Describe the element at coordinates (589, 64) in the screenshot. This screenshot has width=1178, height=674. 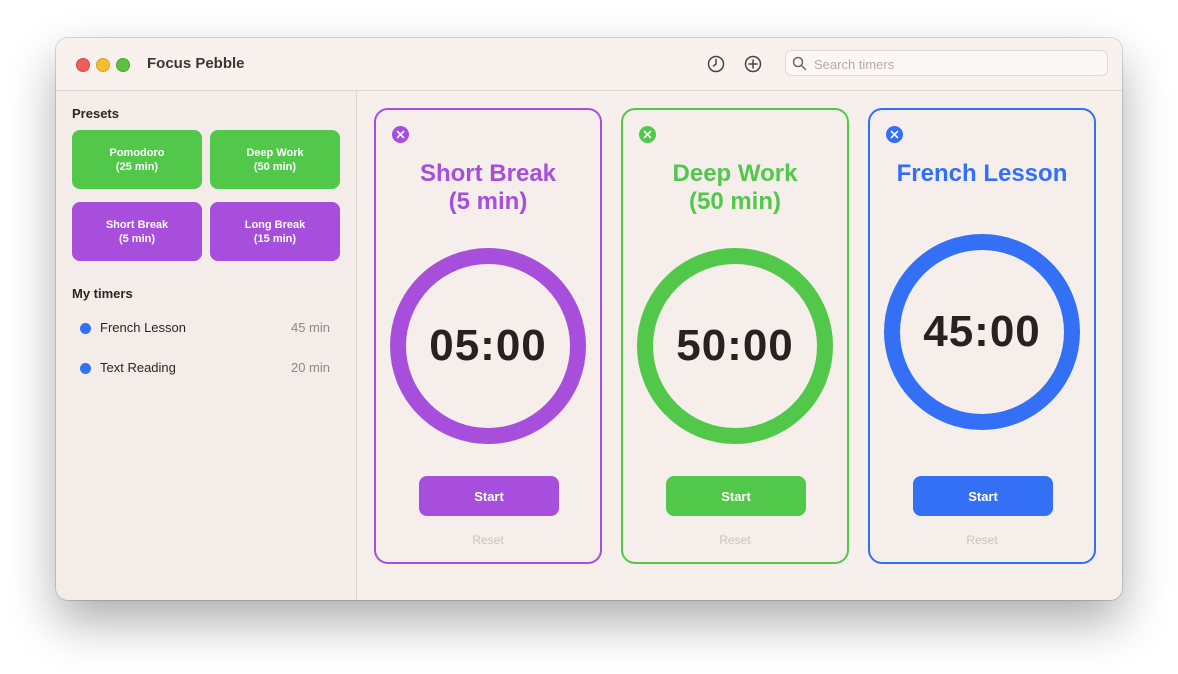
I see `title-bar: Focus Pebble` at that location.